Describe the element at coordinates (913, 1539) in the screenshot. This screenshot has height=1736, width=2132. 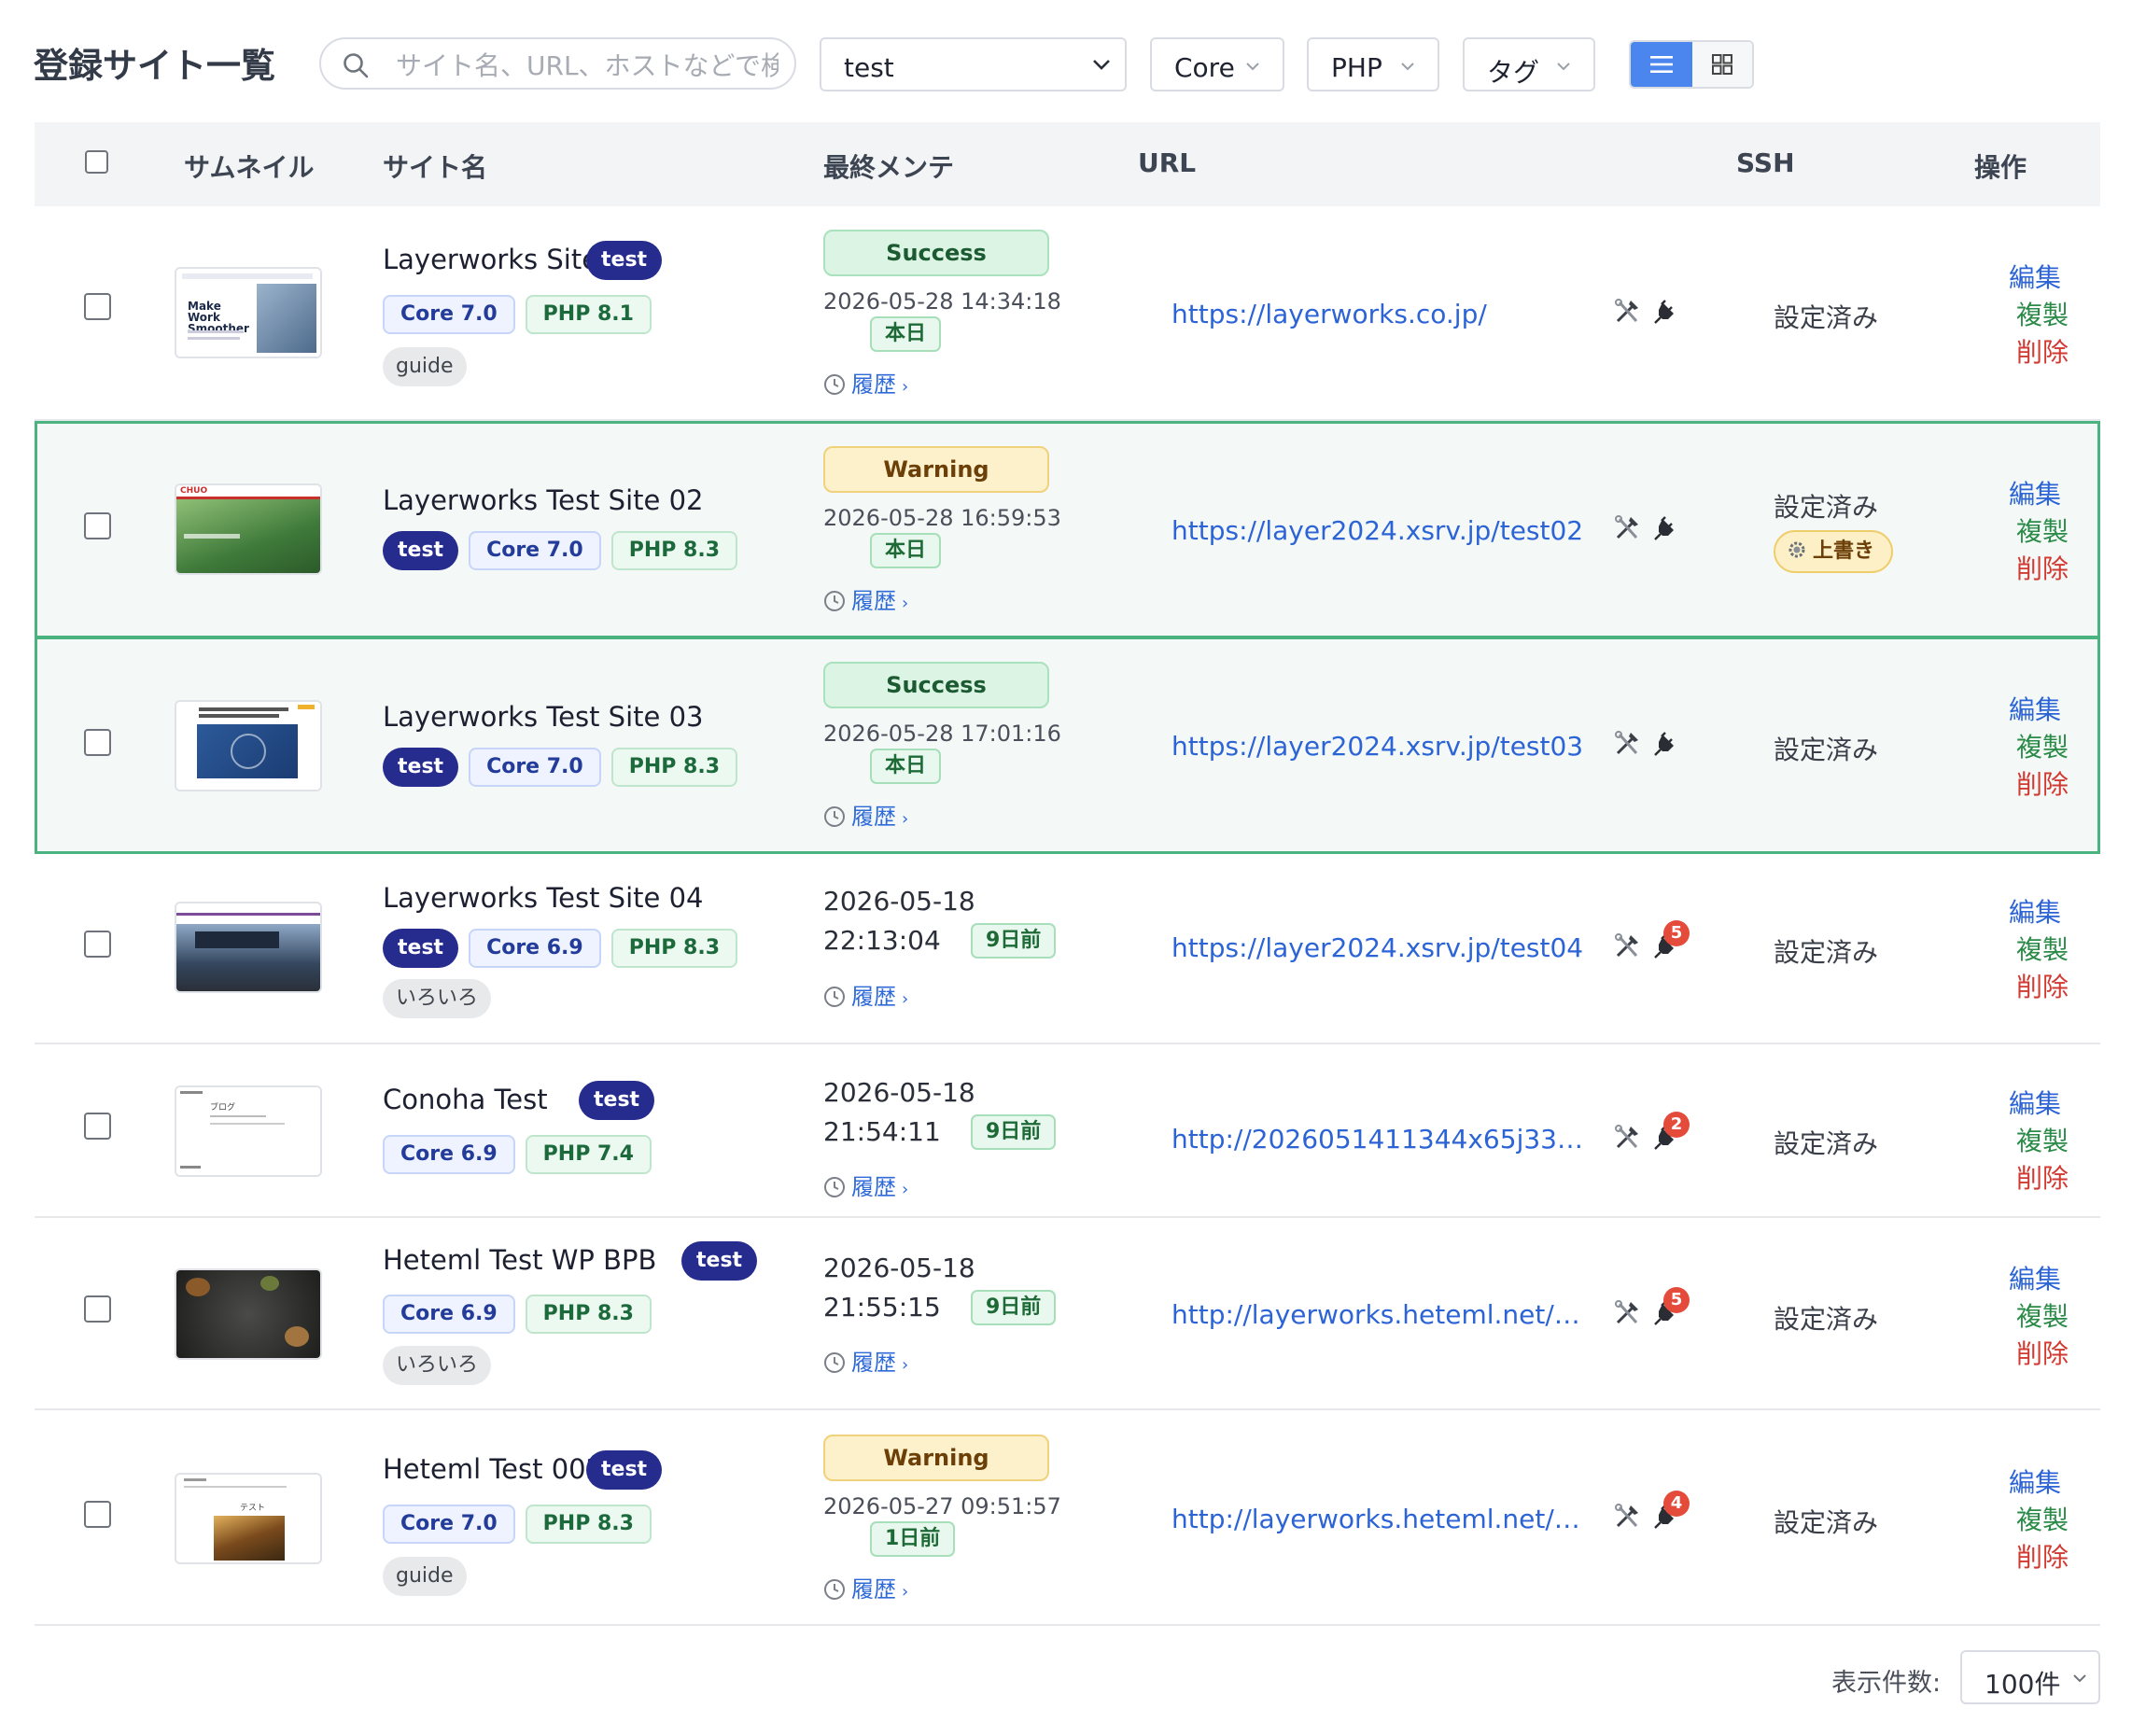
I see `relative-time-badge: 1日前` at that location.